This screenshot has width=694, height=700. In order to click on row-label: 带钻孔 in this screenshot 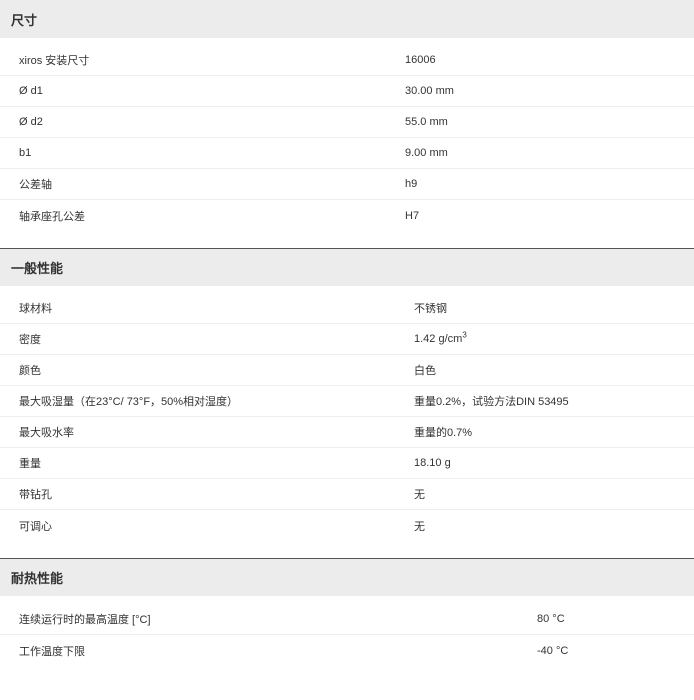, I will do `click(35, 495)`.